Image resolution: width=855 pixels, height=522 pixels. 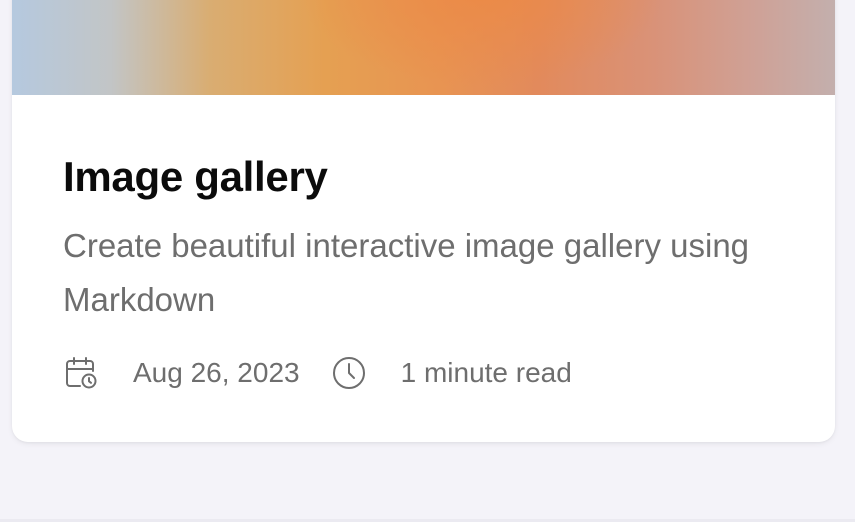 What do you see at coordinates (317, 373) in the screenshot?
I see `post-meta: Aug 26, 2023 1 minute read` at bounding box center [317, 373].